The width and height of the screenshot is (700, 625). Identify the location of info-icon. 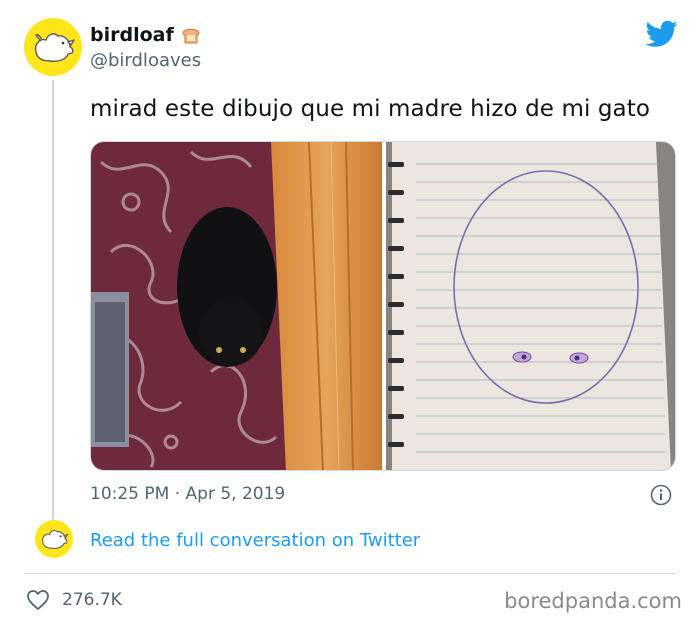
(661, 495).